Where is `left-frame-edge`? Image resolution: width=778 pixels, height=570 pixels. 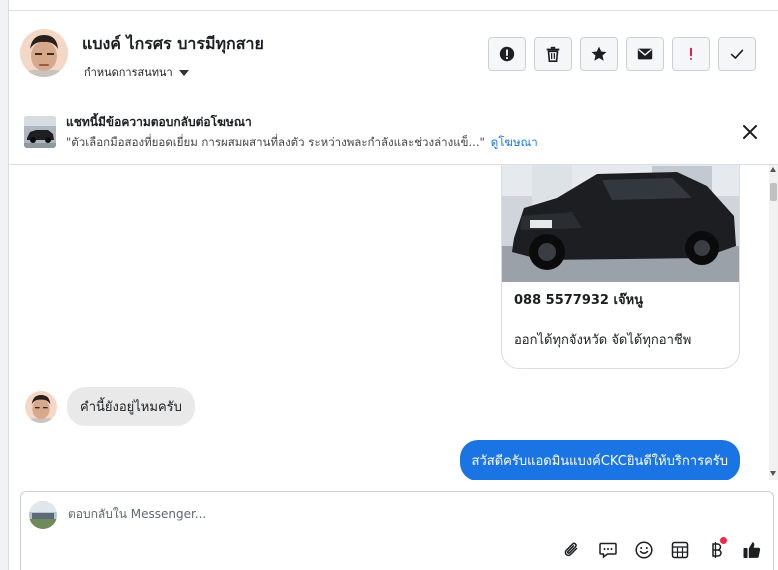 left-frame-edge is located at coordinates (4, 285).